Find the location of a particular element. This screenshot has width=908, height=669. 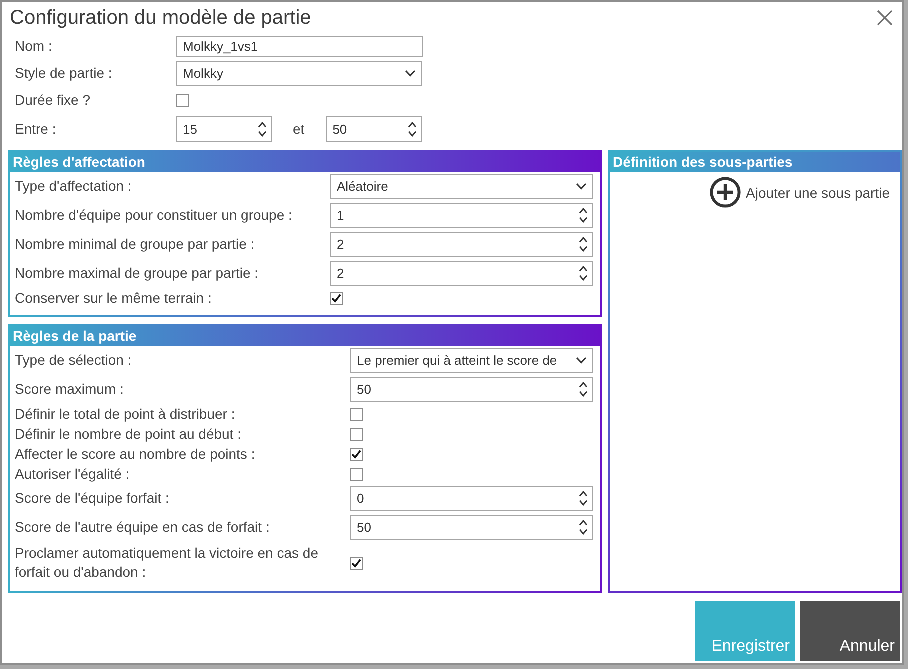

field-label: Score de l'équipe forfait : is located at coordinates (92, 498).